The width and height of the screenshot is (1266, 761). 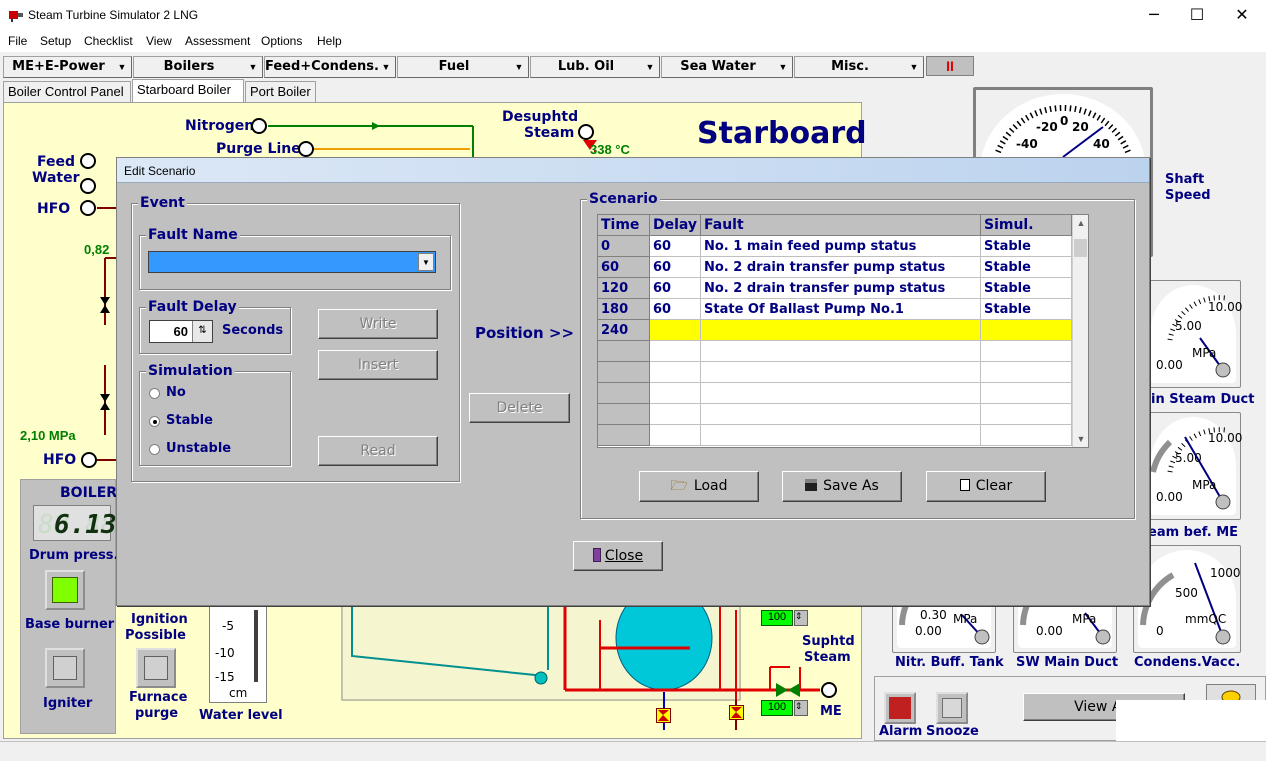 I want to click on delete-button: Delete, so click(x=519, y=408).